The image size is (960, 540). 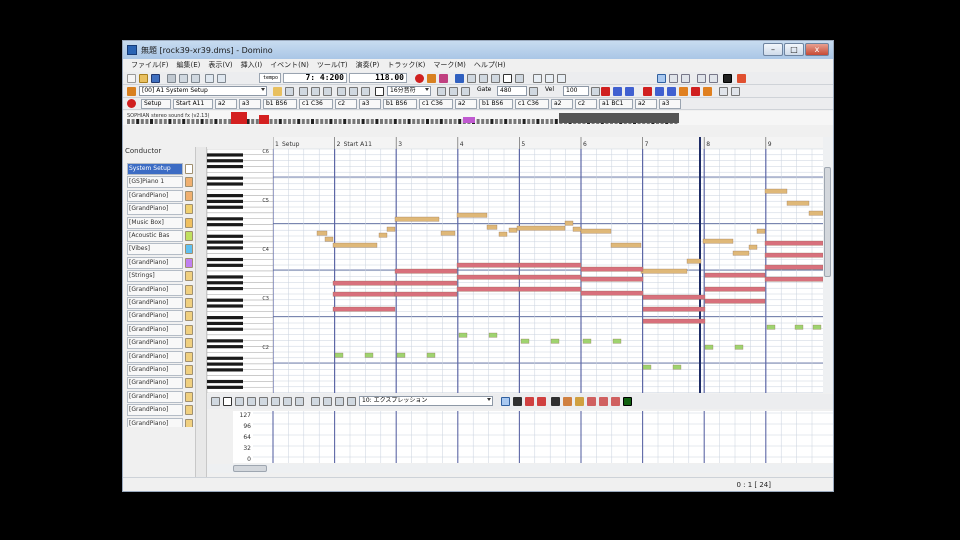 What do you see at coordinates (817, 49) in the screenshot?
I see `close-button: x` at bounding box center [817, 49].